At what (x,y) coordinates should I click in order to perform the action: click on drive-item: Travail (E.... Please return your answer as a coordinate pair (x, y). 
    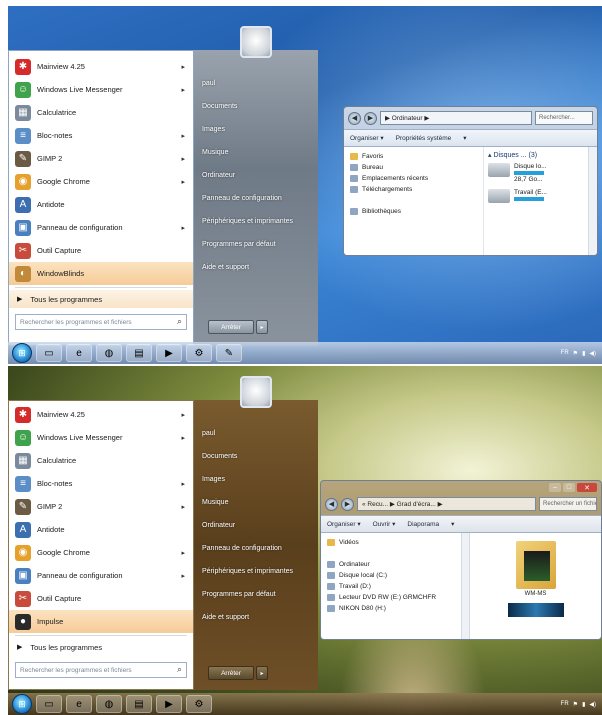
    Looking at the image, I should click on (540, 196).